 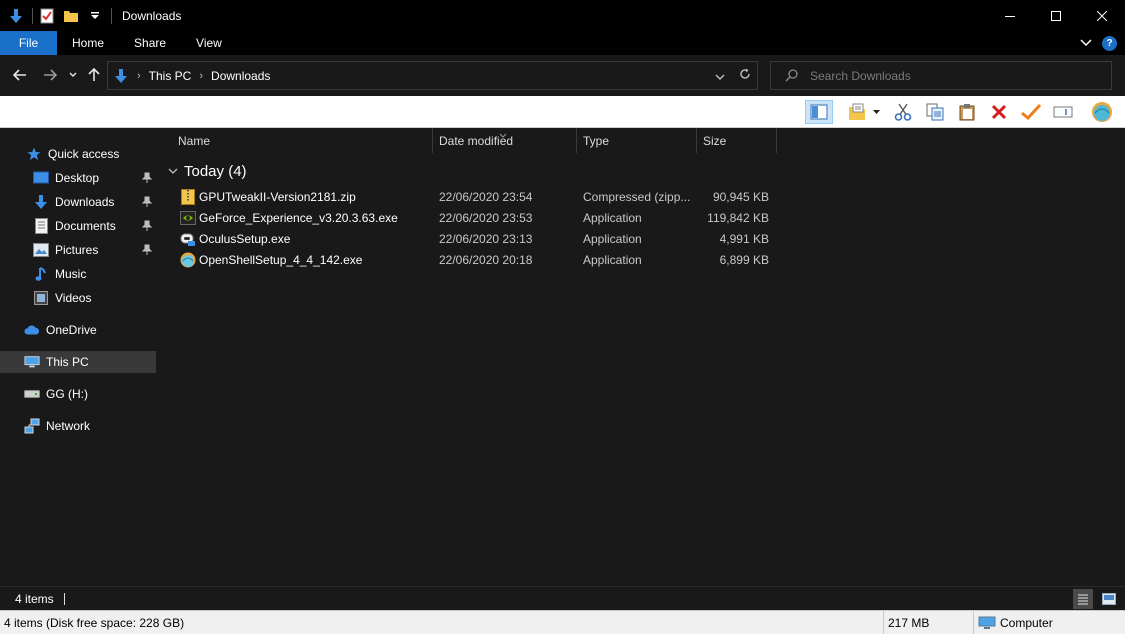 What do you see at coordinates (150, 43) in the screenshot?
I see `tab-share: Share` at bounding box center [150, 43].